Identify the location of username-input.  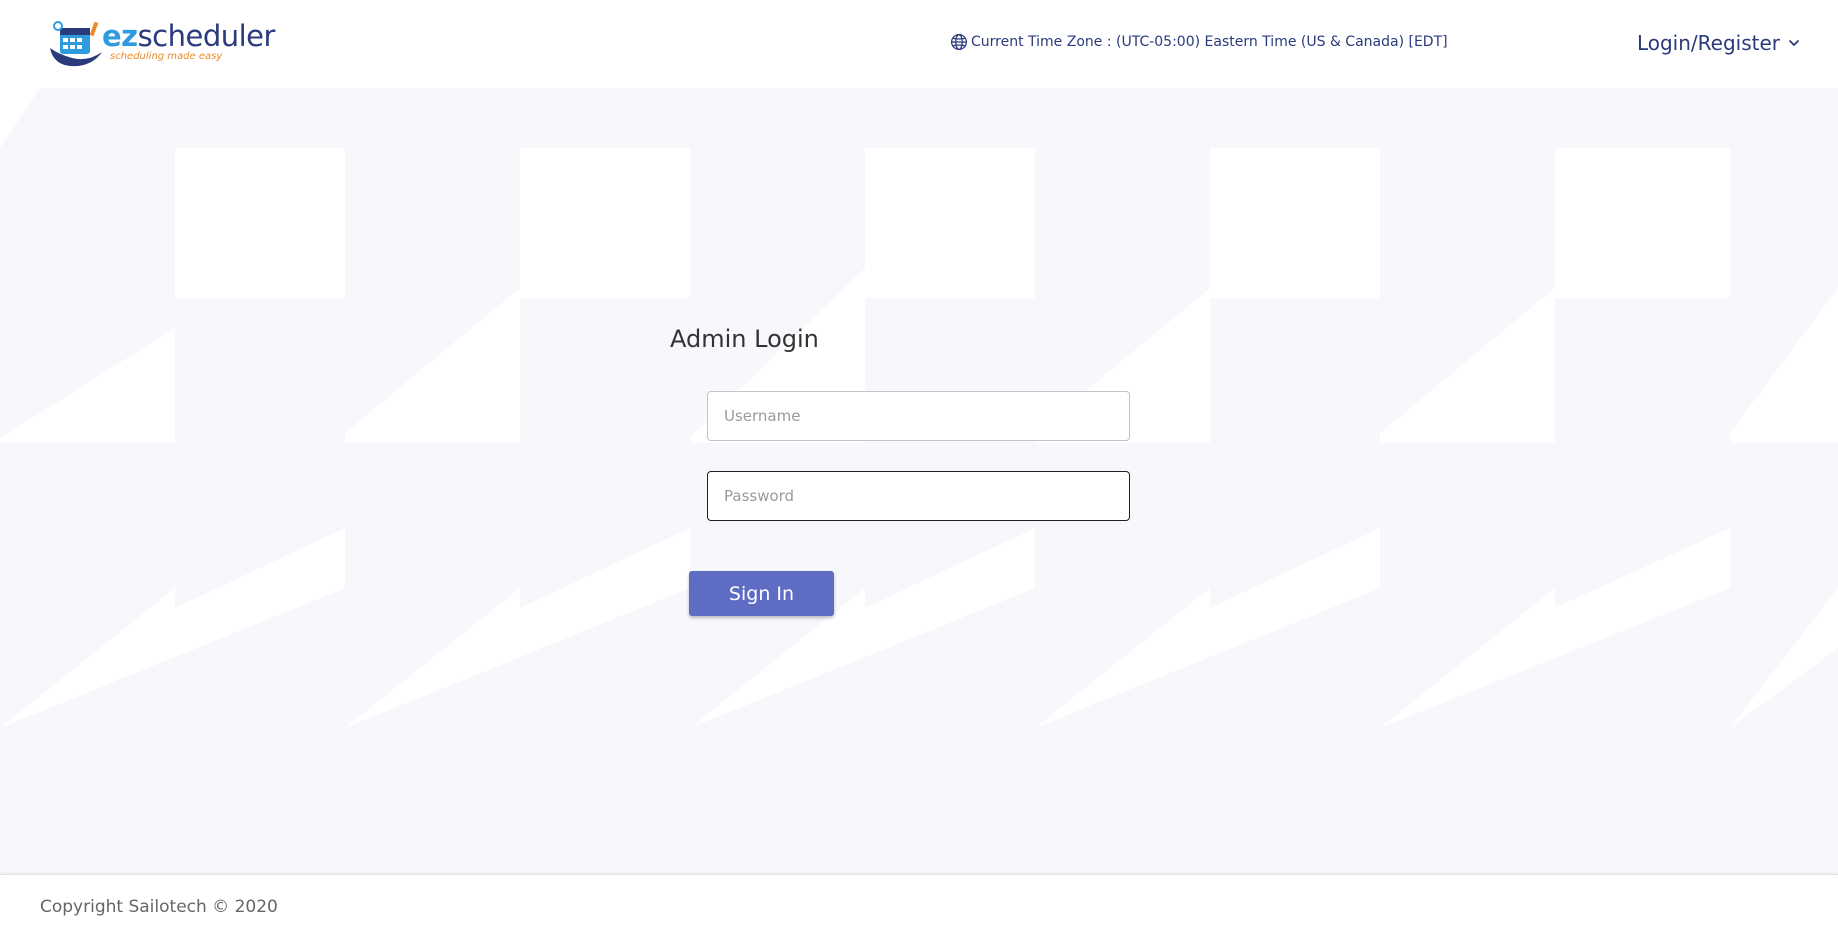
(918, 416).